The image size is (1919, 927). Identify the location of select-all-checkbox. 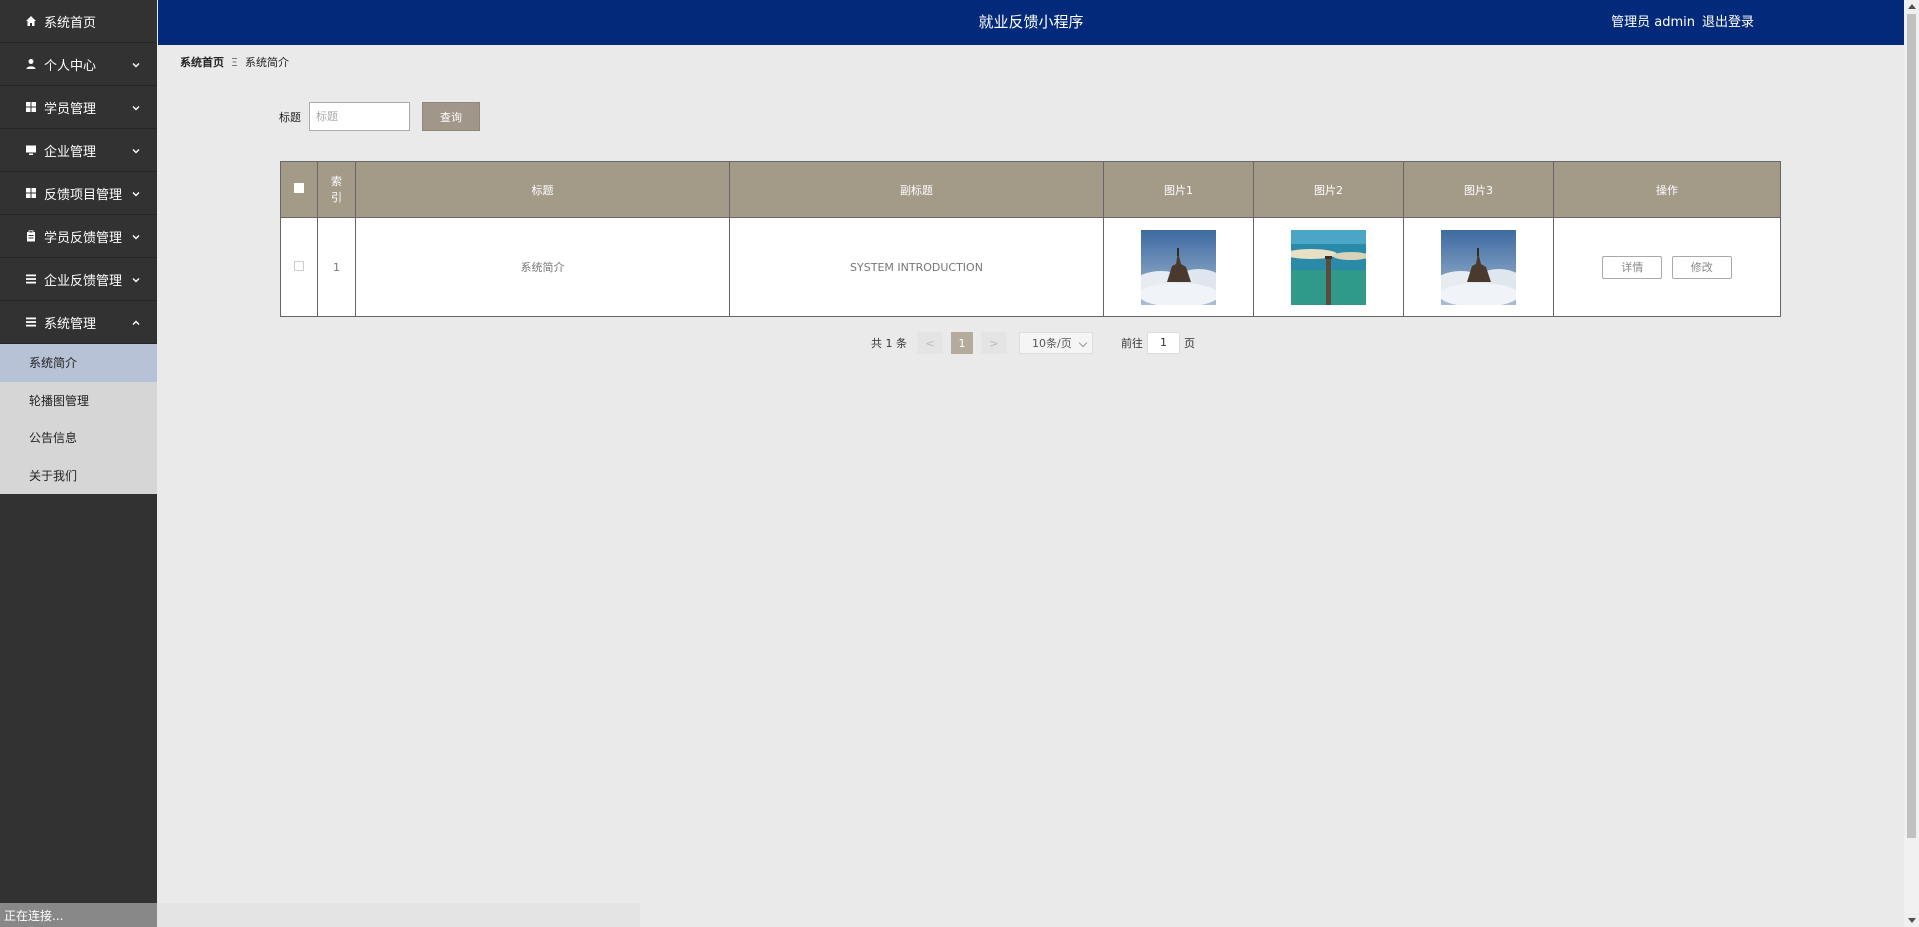
(299, 188).